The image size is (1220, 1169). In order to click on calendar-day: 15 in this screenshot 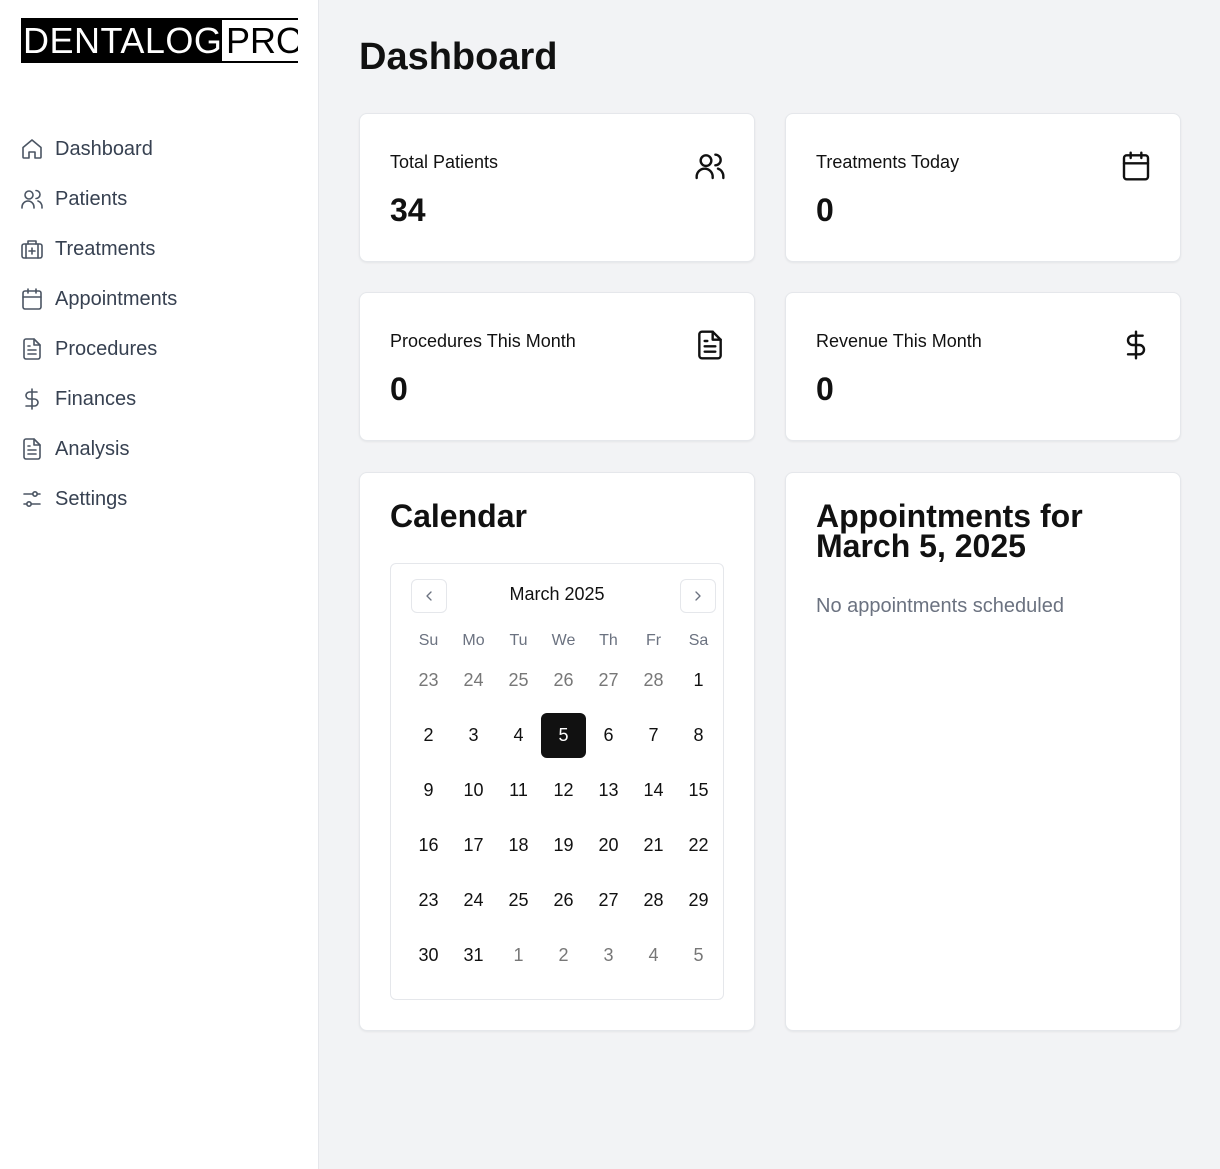, I will do `click(698, 790)`.